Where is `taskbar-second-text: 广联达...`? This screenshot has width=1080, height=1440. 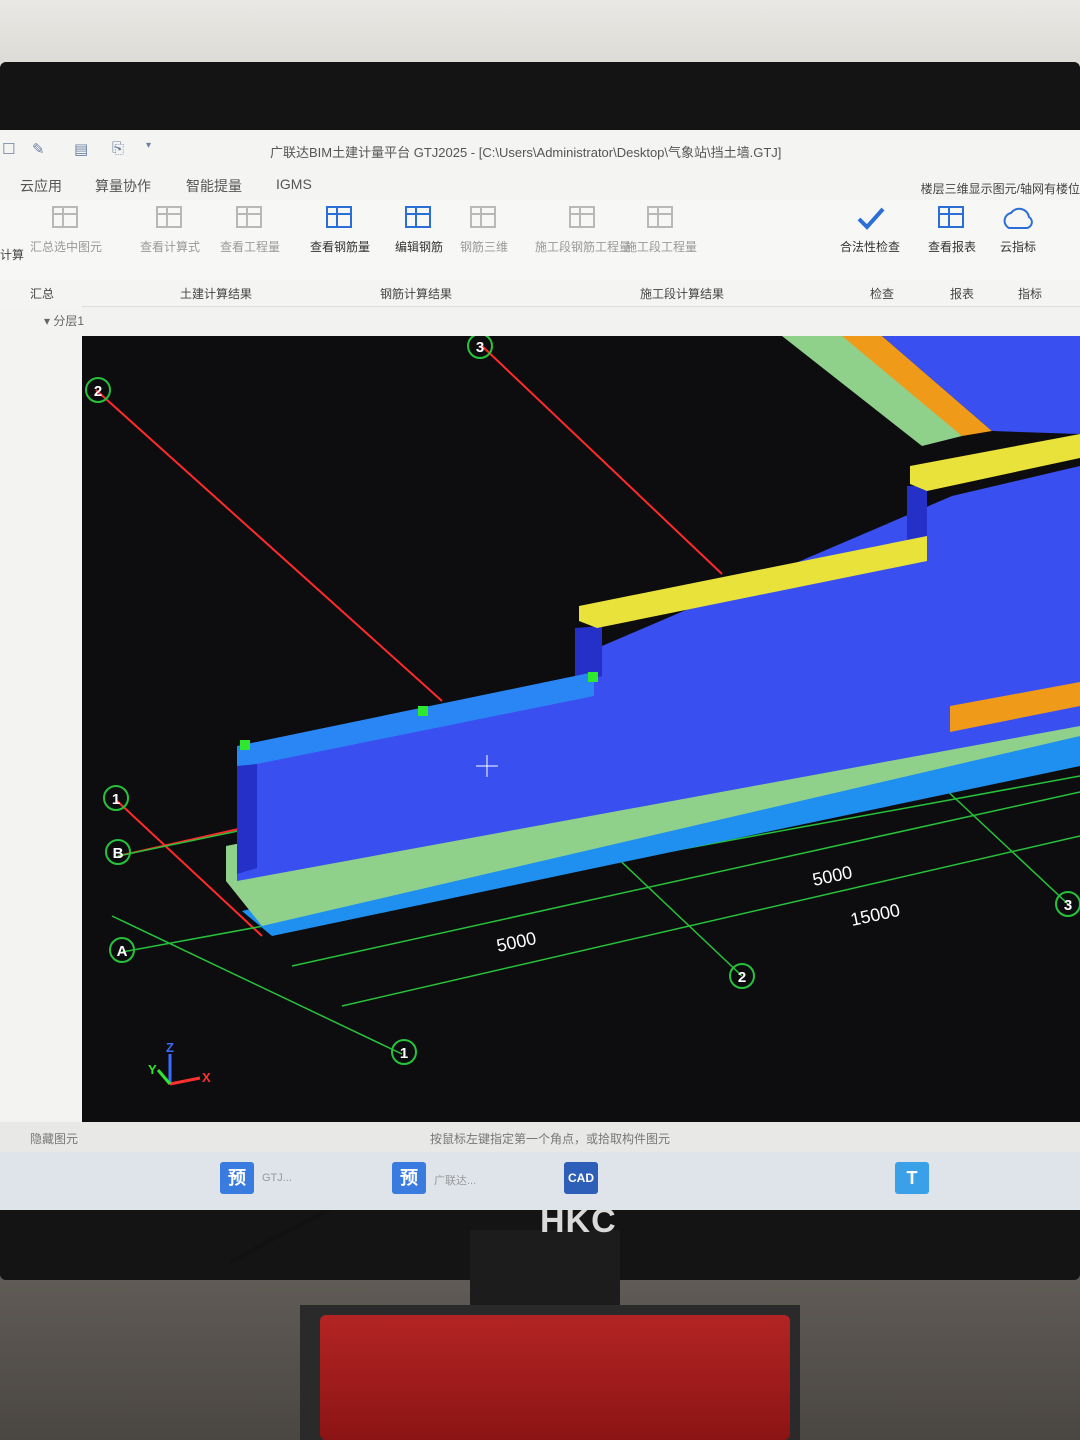 taskbar-second-text: 广联达... is located at coordinates (455, 1181).